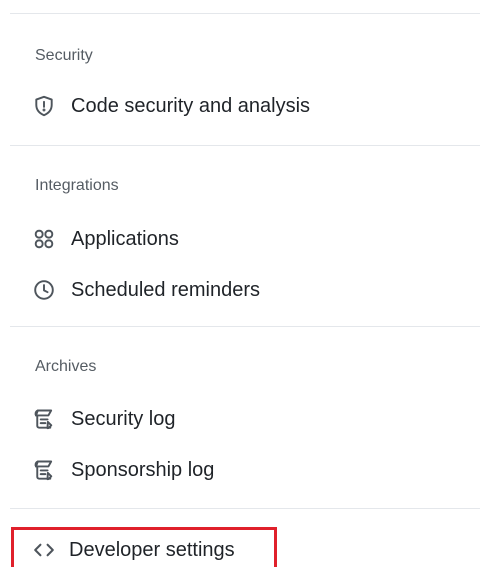 The width and height of the screenshot is (480, 567). I want to click on sidebar-item-applications: Applications, so click(106, 239).